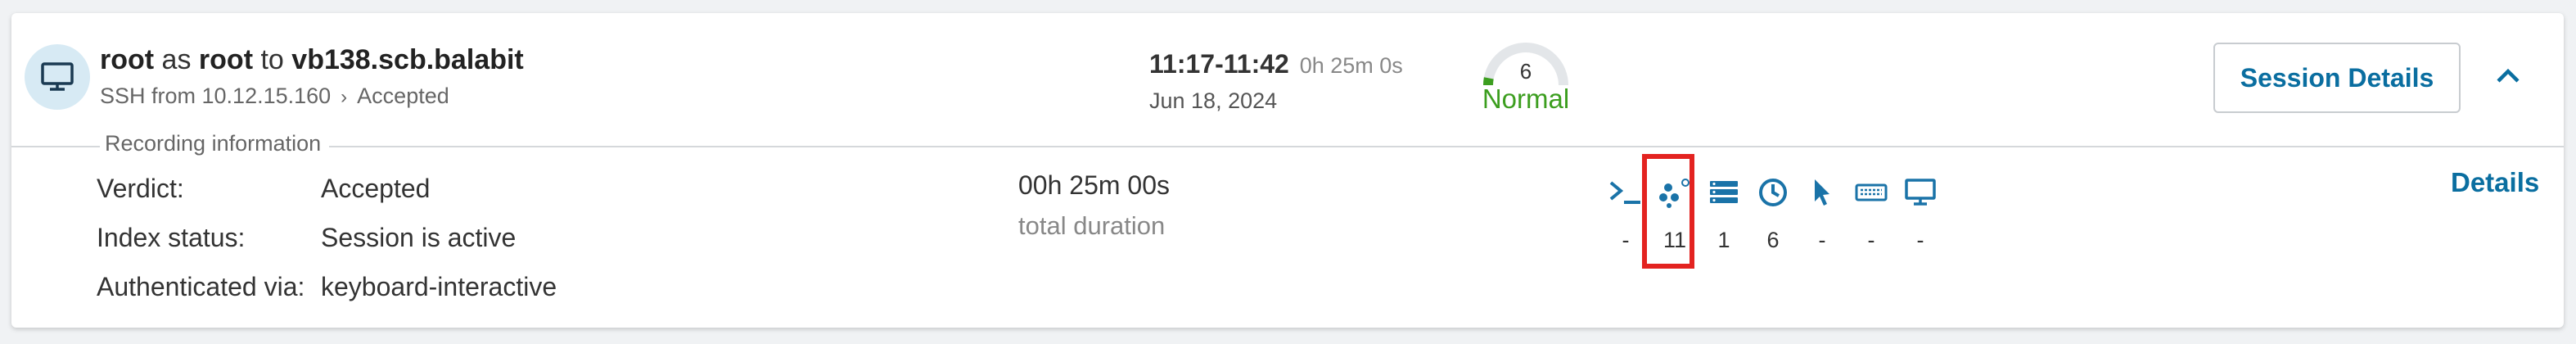  I want to click on terminal-count: -, so click(1626, 240).